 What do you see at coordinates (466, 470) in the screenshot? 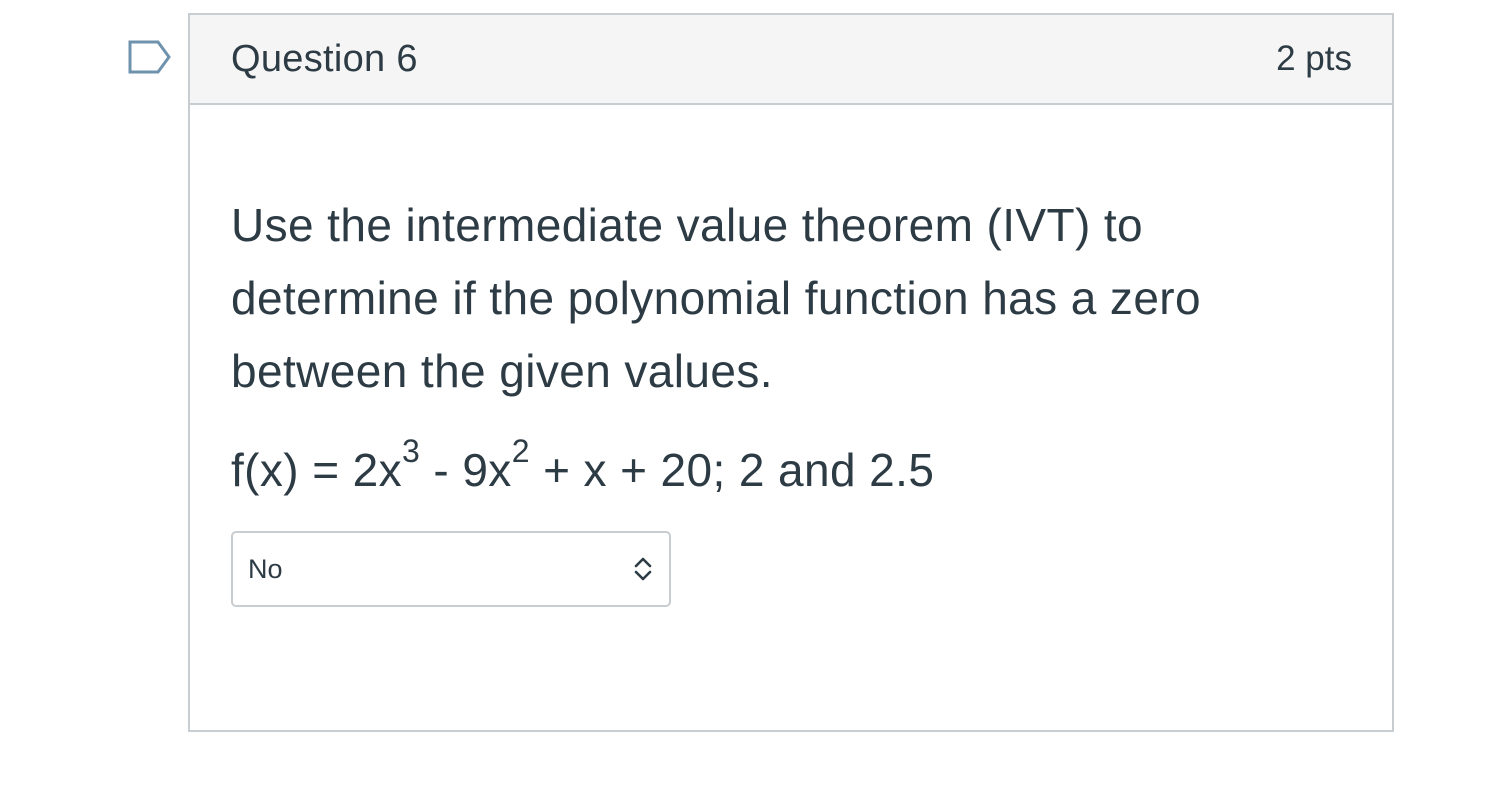
I see `equation-part-2: - 9x` at bounding box center [466, 470].